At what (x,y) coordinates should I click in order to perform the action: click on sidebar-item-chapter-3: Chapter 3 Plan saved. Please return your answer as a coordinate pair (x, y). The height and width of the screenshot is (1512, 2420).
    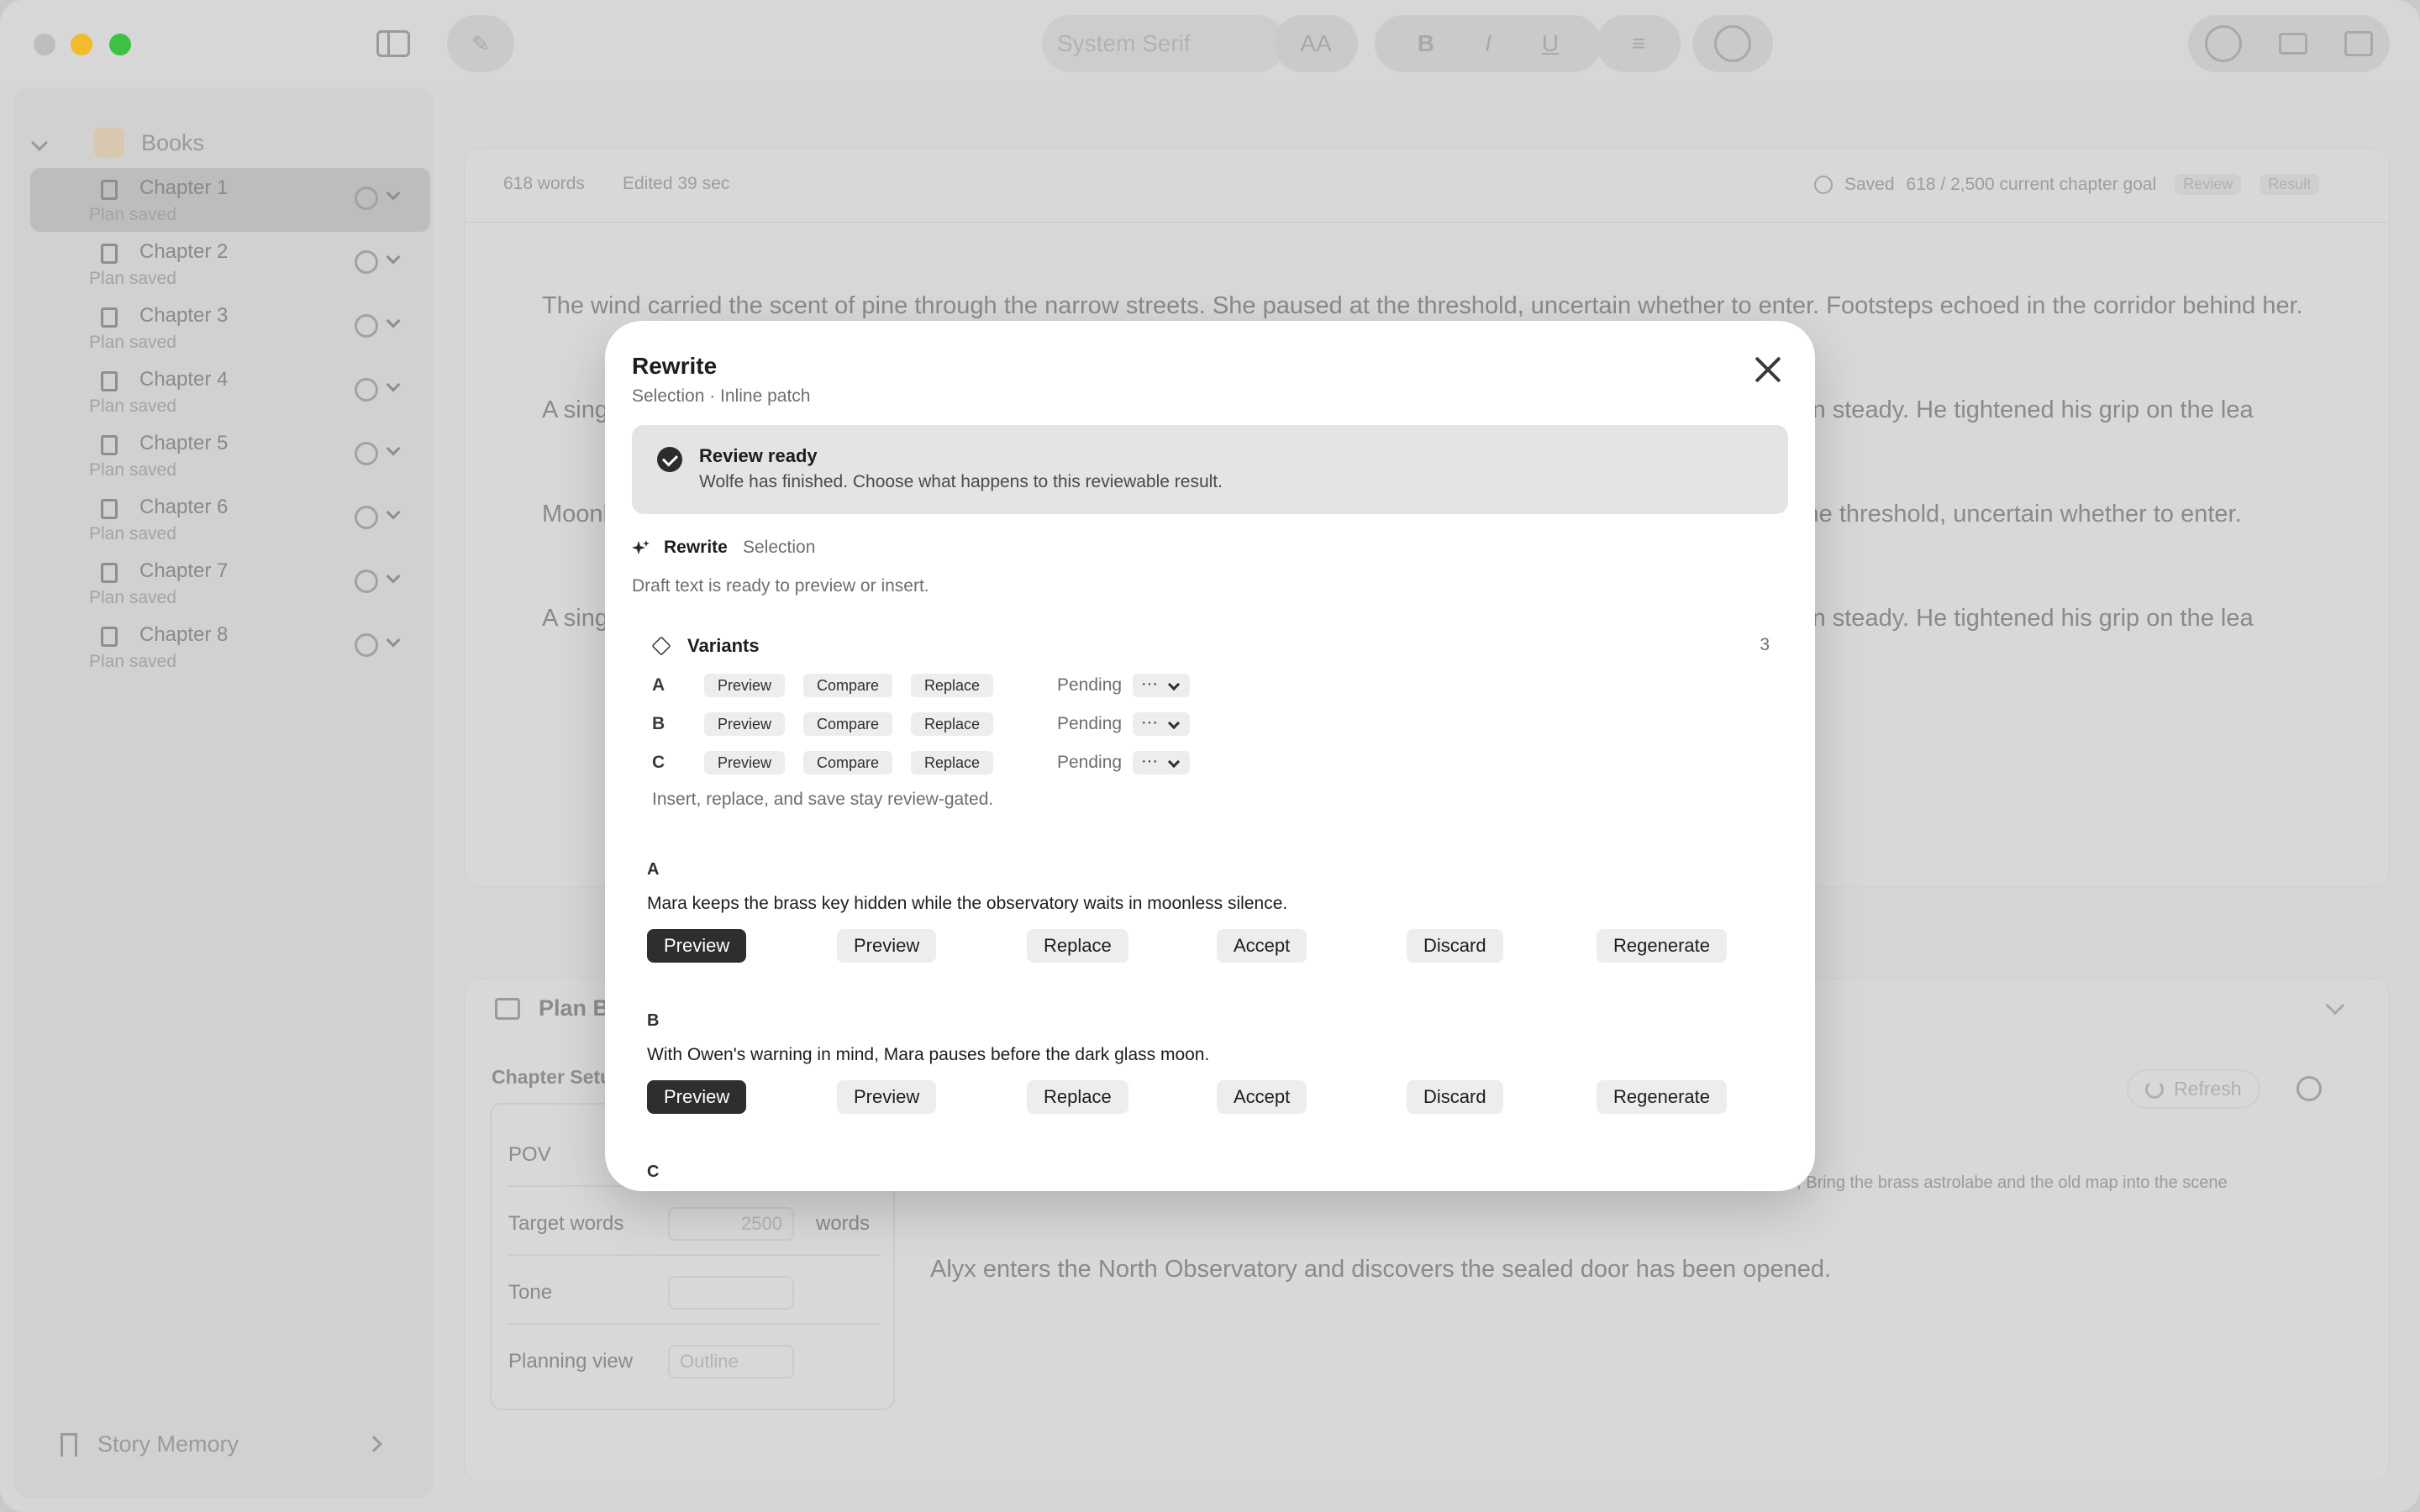
    Looking at the image, I should click on (230, 328).